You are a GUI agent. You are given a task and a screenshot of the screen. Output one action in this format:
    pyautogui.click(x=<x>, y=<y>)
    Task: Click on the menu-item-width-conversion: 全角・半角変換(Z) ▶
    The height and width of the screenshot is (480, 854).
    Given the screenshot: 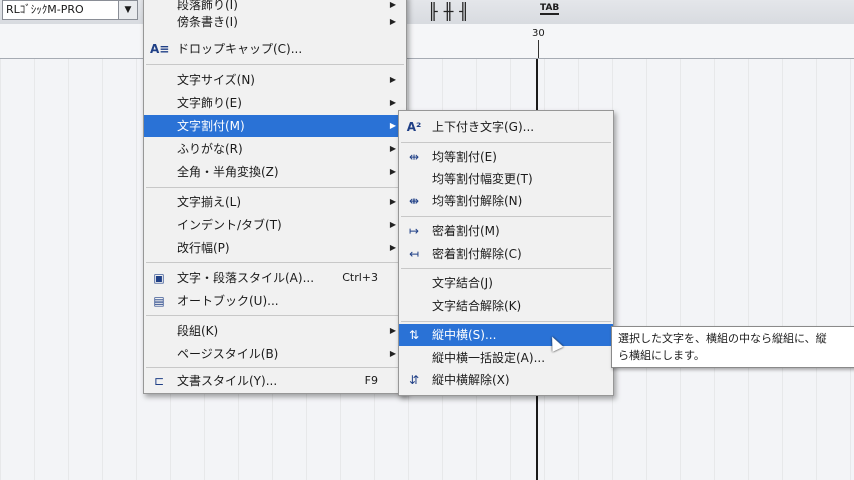 What is the action you would take?
    pyautogui.click(x=275, y=172)
    